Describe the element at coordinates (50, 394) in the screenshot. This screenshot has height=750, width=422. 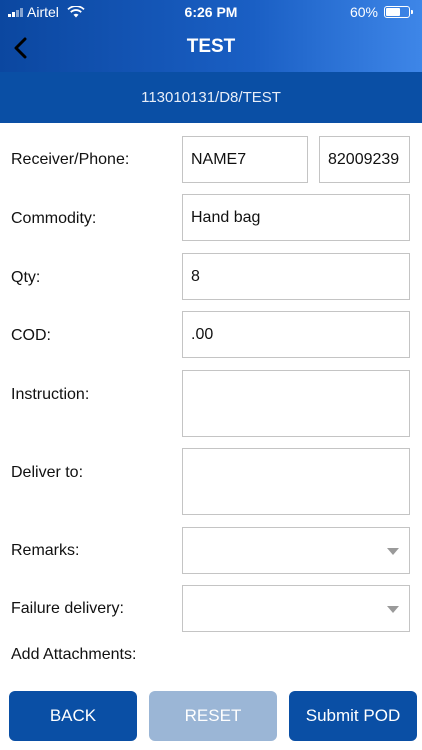
I see `instruction-label: Instruction:` at that location.